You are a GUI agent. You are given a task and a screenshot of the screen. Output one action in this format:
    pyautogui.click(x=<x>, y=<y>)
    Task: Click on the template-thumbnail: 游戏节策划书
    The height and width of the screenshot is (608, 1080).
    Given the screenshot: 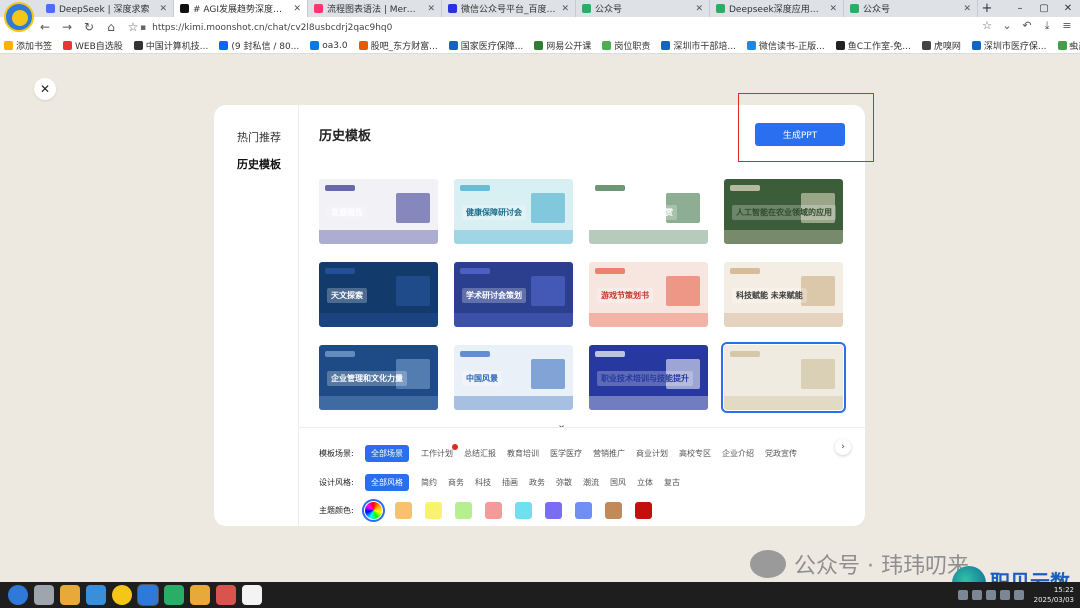 What is the action you would take?
    pyautogui.click(x=648, y=294)
    